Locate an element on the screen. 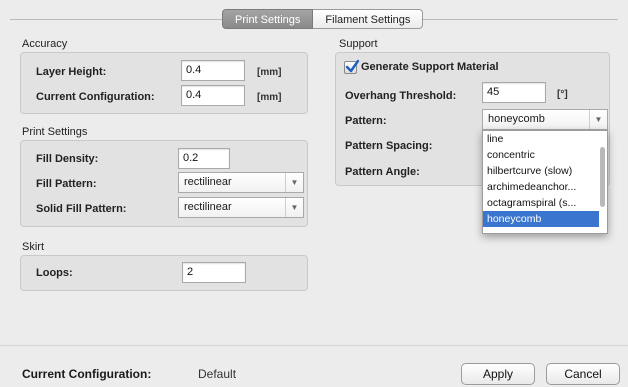 Image resolution: width=628 pixels, height=387 pixels. accuracy-group is located at coordinates (164, 83).